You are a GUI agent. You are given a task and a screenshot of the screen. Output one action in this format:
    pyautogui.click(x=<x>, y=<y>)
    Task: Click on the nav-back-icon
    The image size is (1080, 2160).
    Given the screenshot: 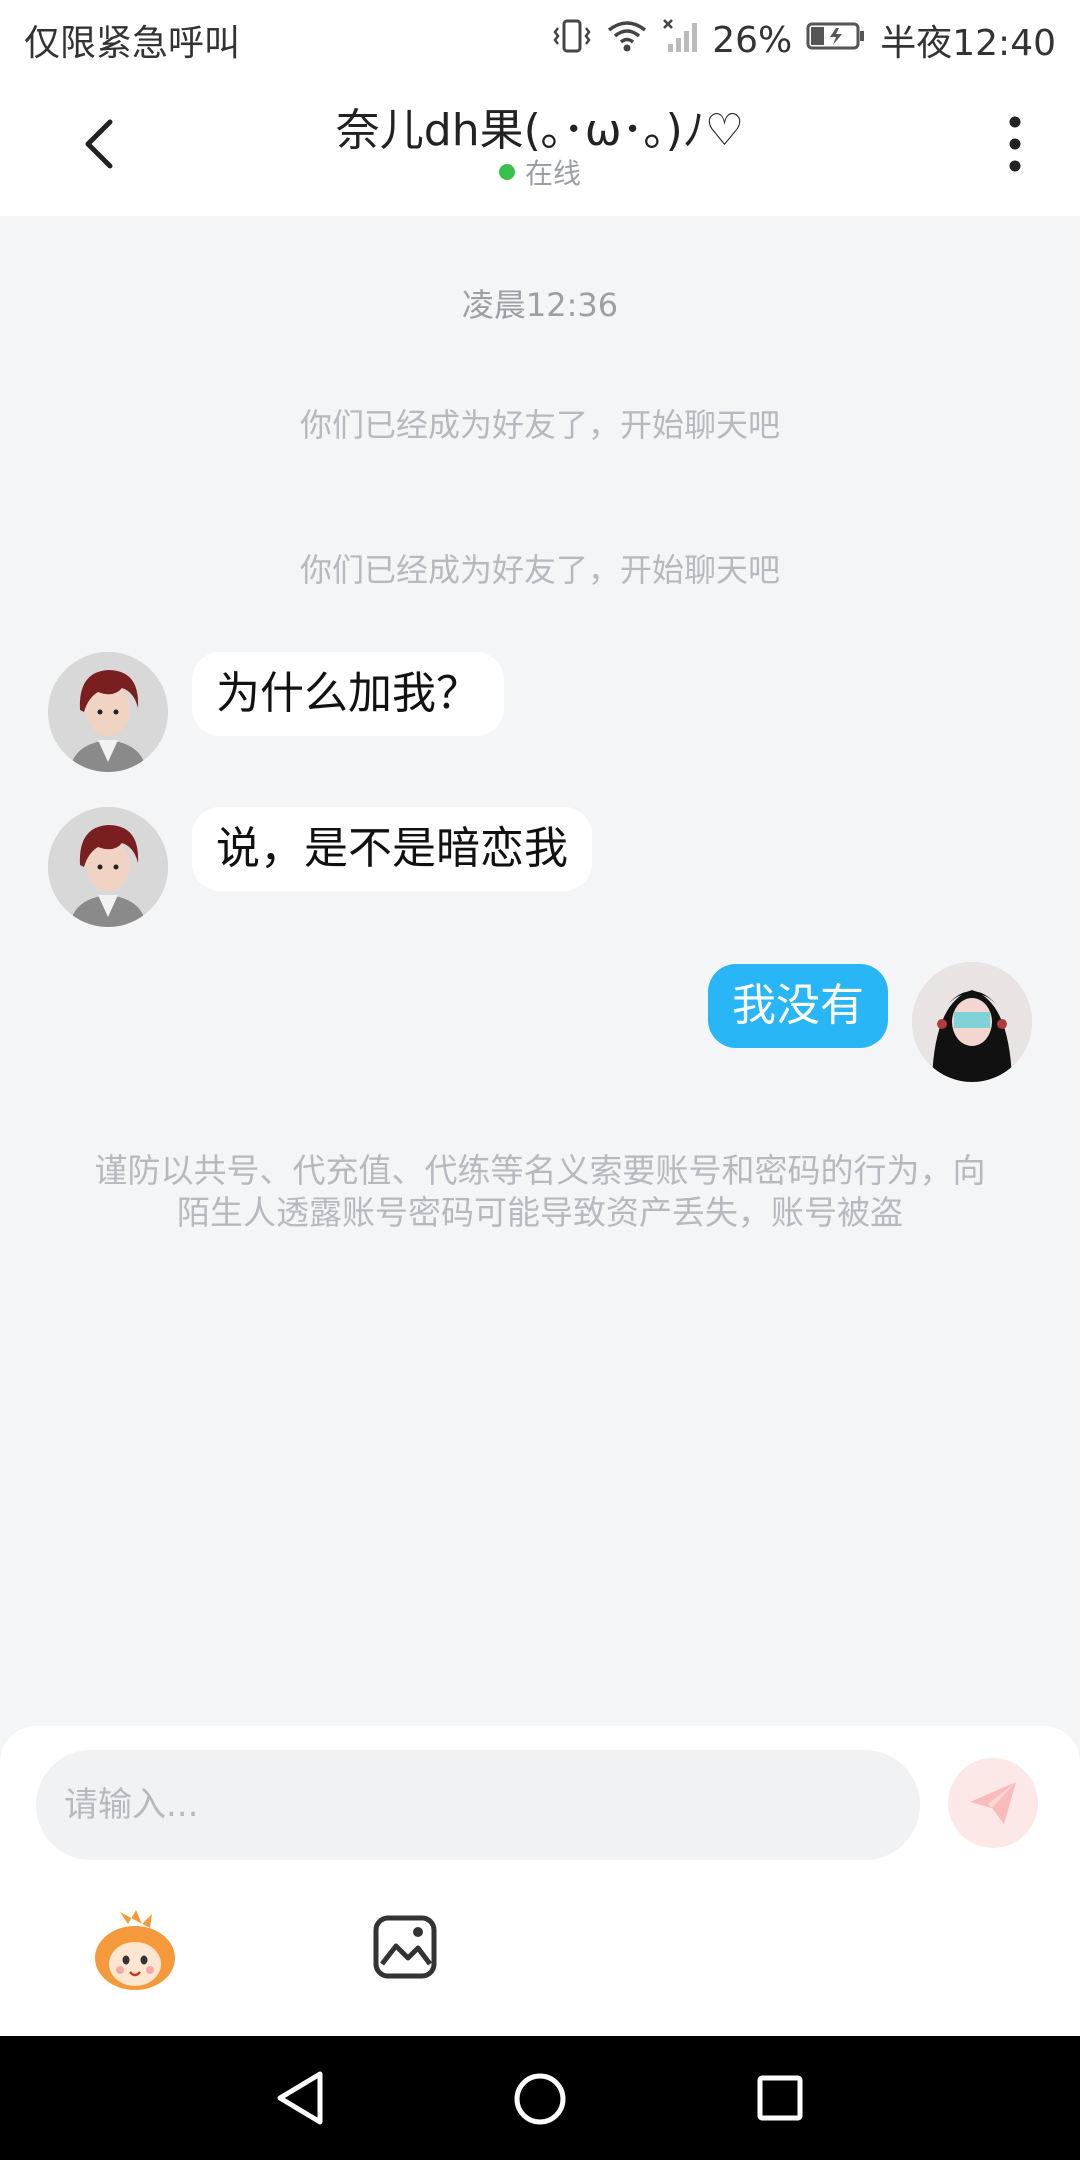 What is the action you would take?
    pyautogui.click(x=300, y=2098)
    